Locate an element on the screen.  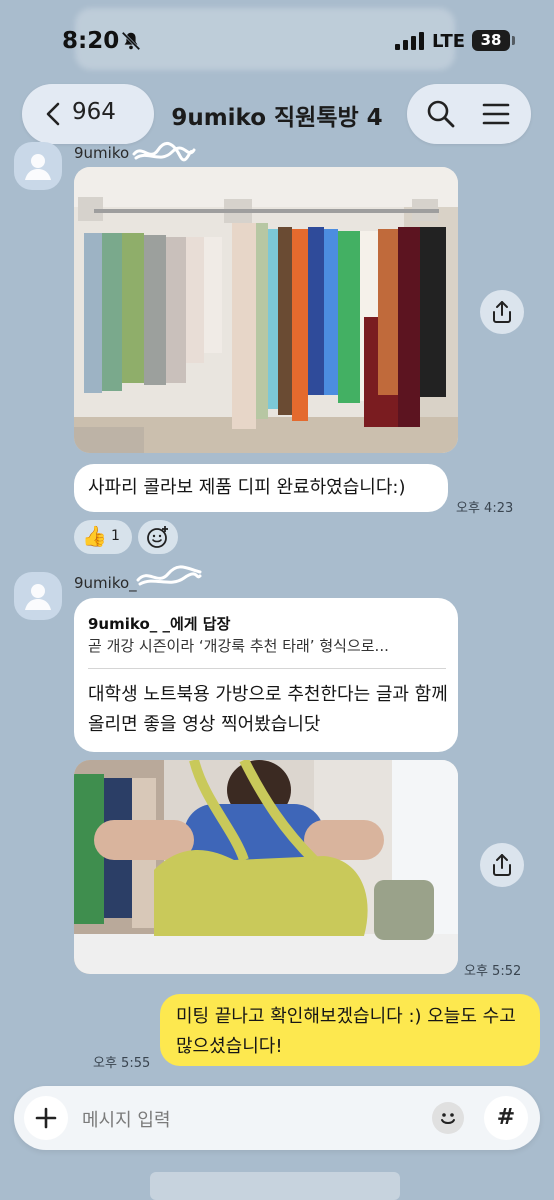
hashtag-icon: # is located at coordinates (506, 1117).